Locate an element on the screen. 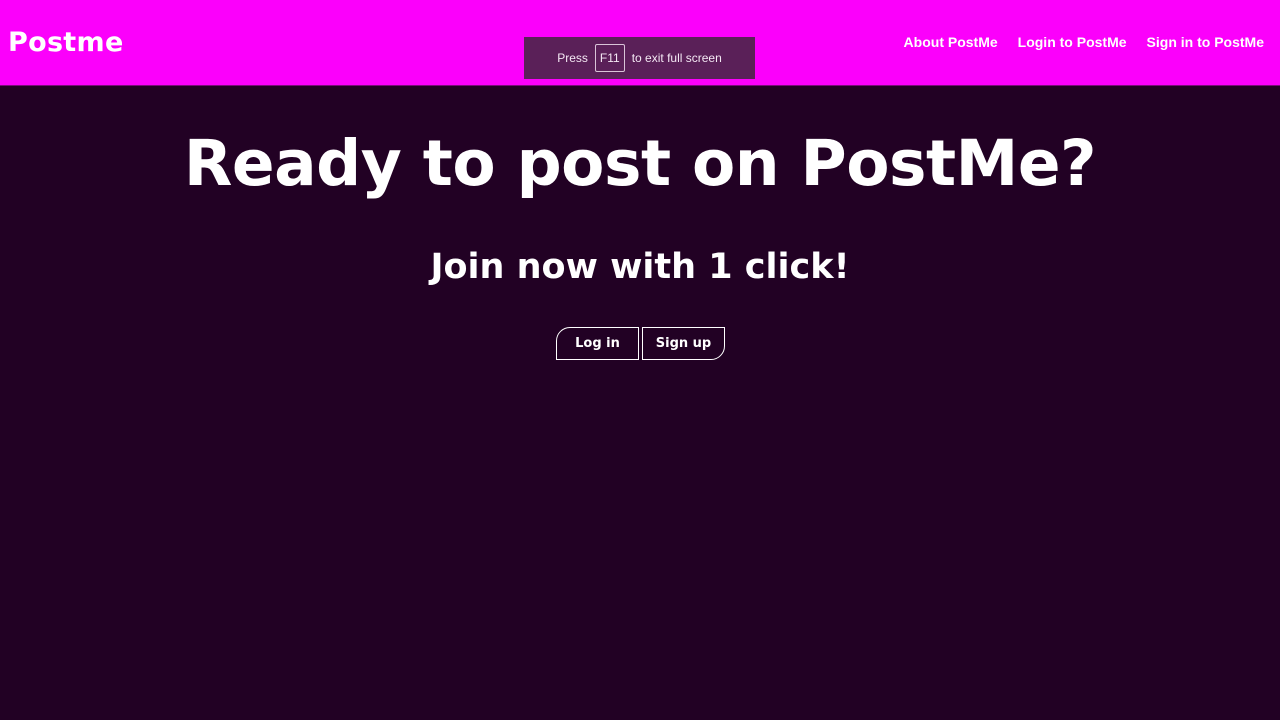 This screenshot has height=720, width=1280. hero-subheadline: Join now with 1 click! is located at coordinates (640, 267).